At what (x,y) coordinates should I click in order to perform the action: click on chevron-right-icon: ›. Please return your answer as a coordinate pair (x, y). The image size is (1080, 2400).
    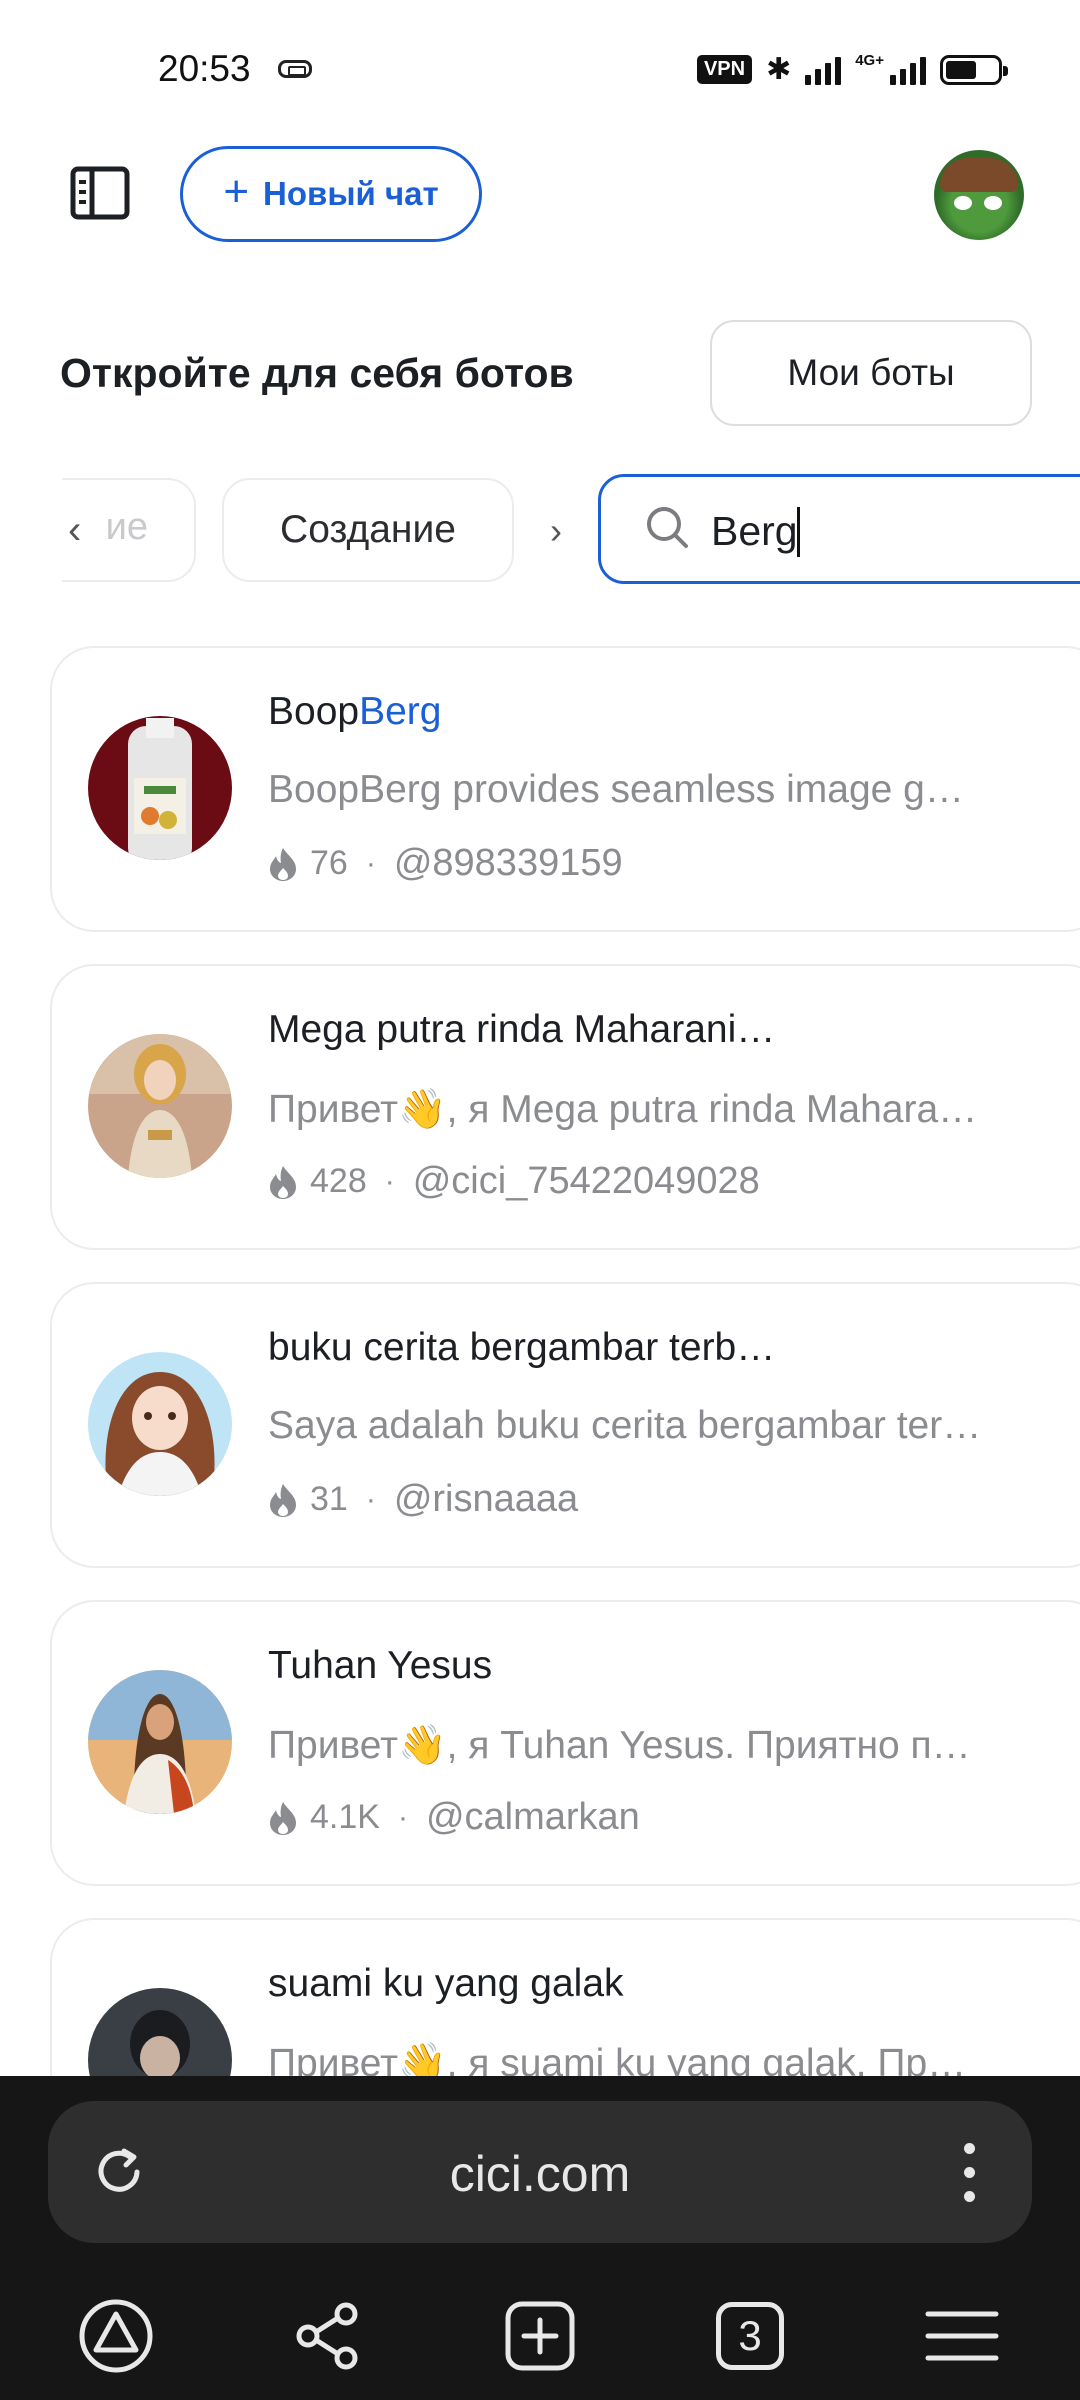
    Looking at the image, I should click on (556, 531).